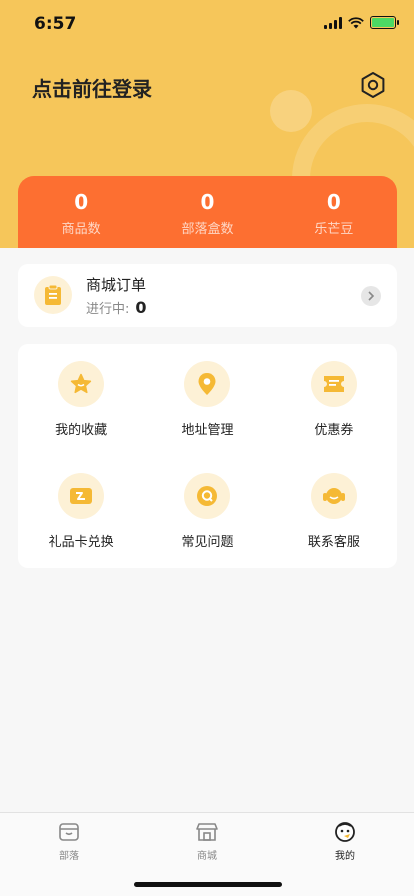  Describe the element at coordinates (108, 309) in the screenshot. I see `order-status-label: 进行中:` at that location.